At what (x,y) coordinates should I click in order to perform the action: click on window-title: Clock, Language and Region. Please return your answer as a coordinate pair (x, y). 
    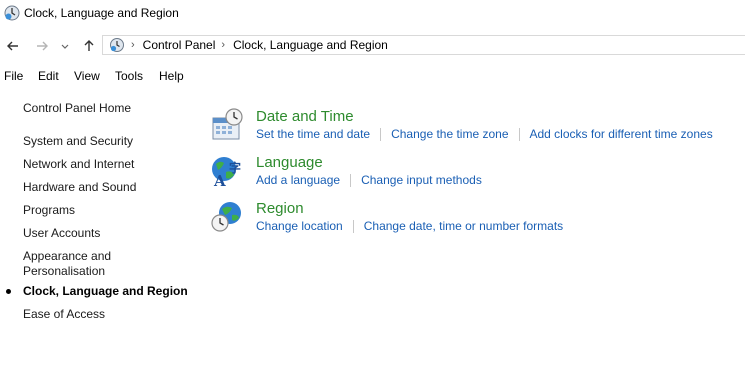
    Looking at the image, I should click on (101, 13).